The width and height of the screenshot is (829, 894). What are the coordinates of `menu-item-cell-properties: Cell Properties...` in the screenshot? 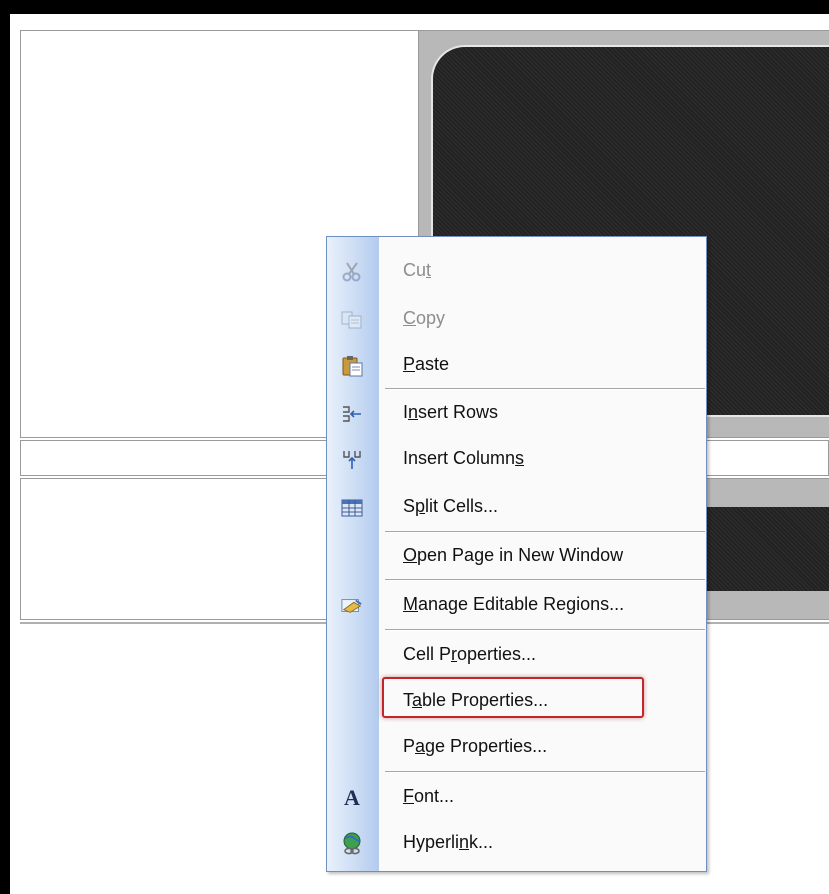 It's located at (516, 655).